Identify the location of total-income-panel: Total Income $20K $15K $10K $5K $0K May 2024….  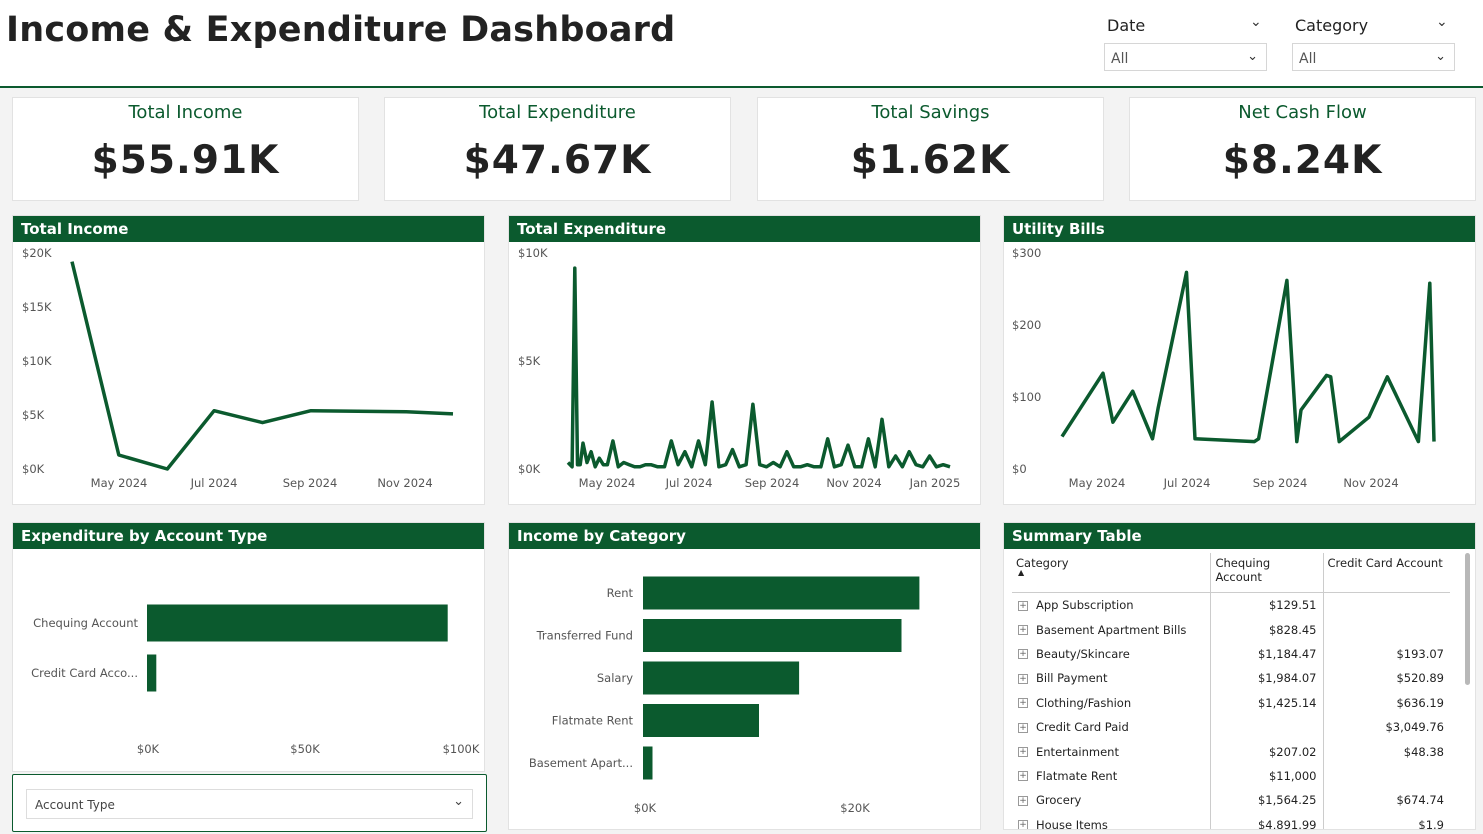
(248, 360).